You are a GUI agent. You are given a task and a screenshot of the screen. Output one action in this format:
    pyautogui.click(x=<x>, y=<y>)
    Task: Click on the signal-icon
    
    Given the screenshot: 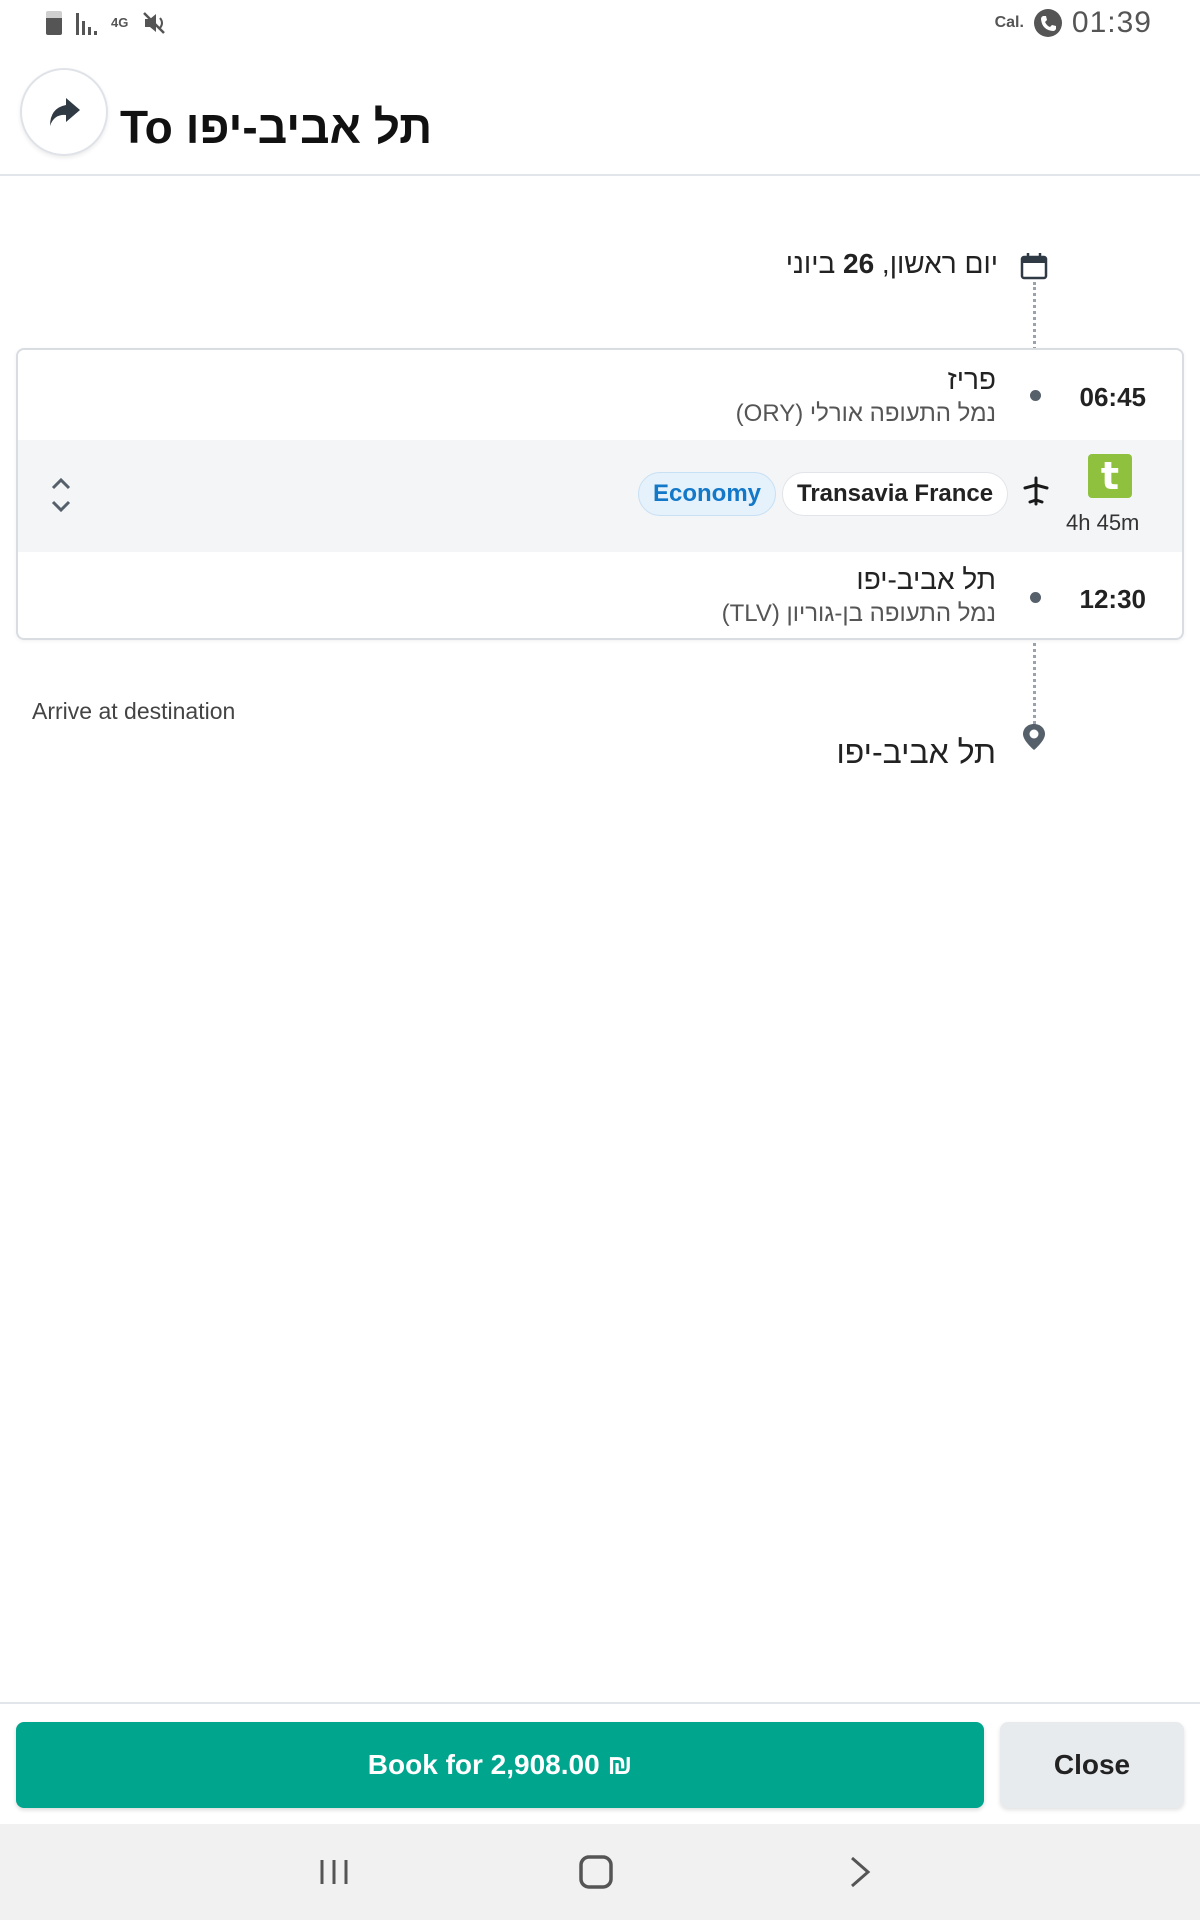 What is the action you would take?
    pyautogui.click(x=86, y=23)
    